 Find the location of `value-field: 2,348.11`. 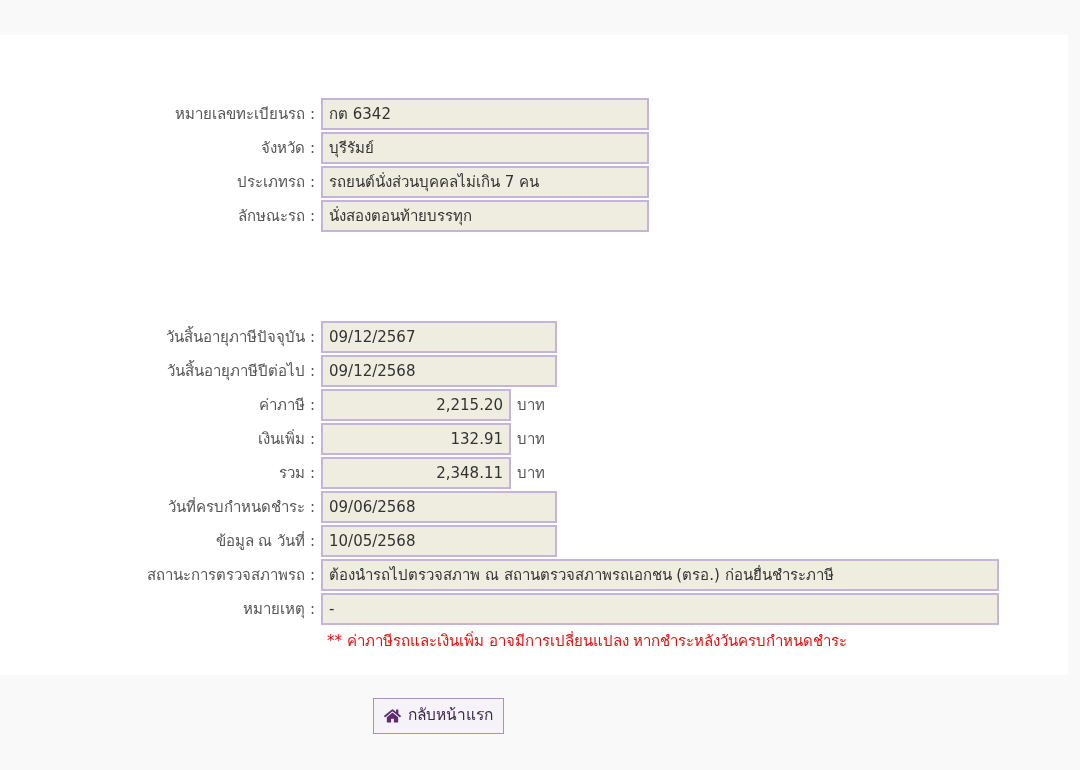

value-field: 2,348.11 is located at coordinates (416, 473).